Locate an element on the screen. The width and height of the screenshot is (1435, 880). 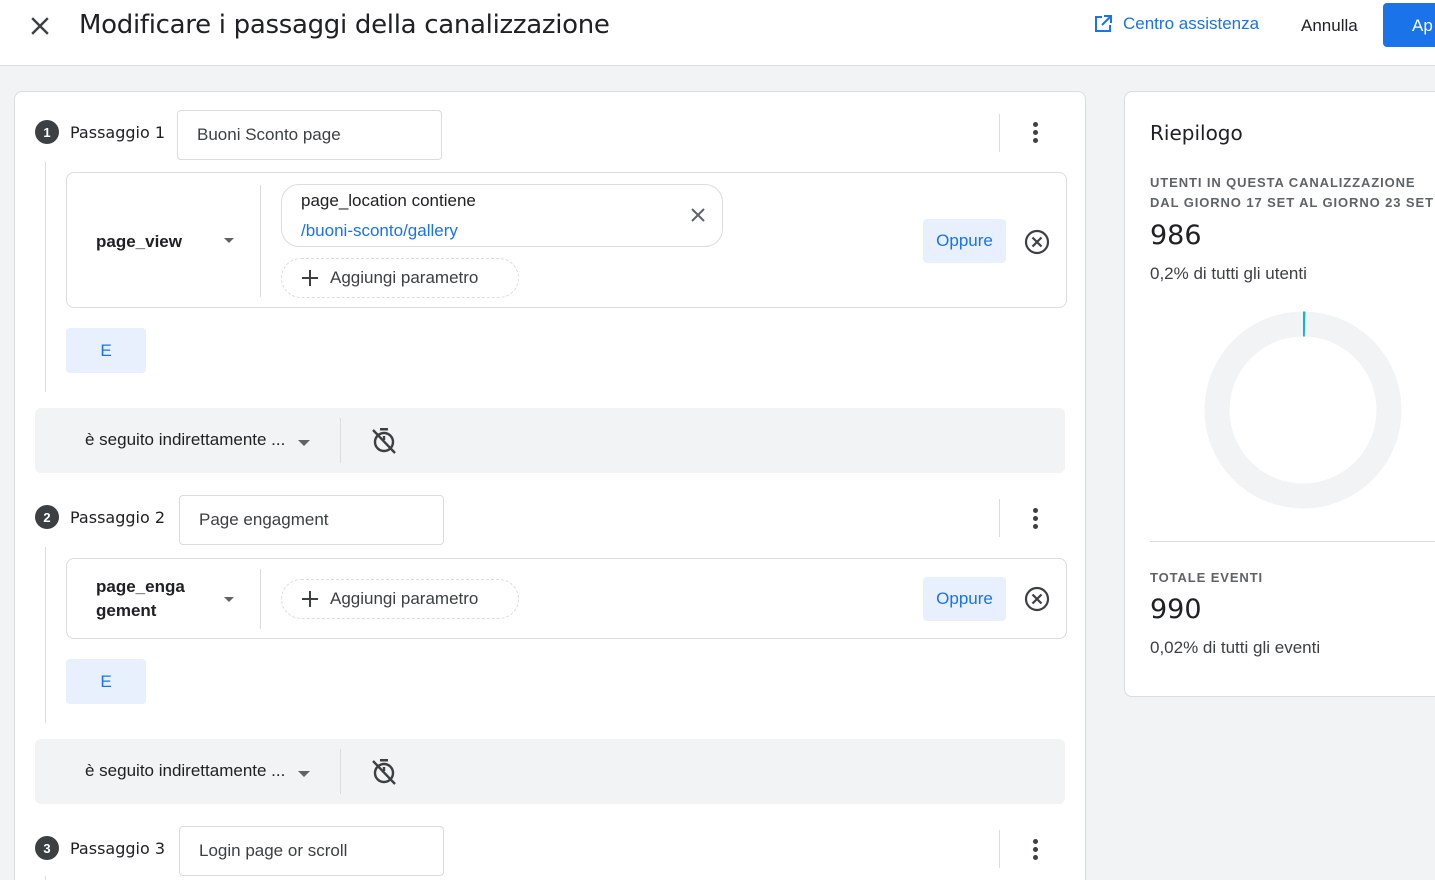
step-1-connector is located at coordinates (45, 277).